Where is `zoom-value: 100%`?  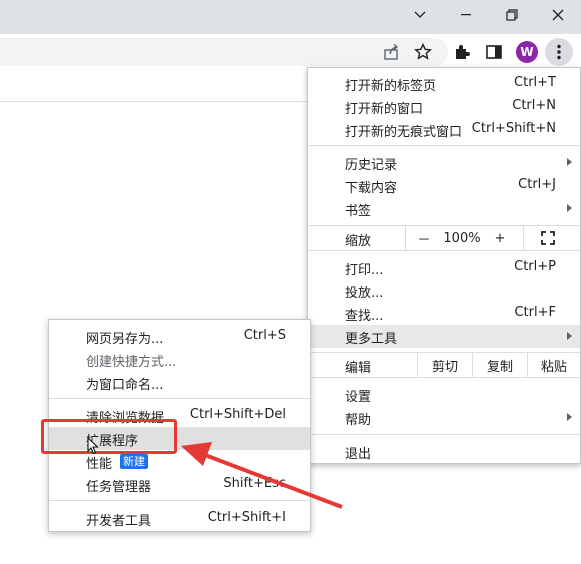
zoom-value: 100% is located at coordinates (462, 238).